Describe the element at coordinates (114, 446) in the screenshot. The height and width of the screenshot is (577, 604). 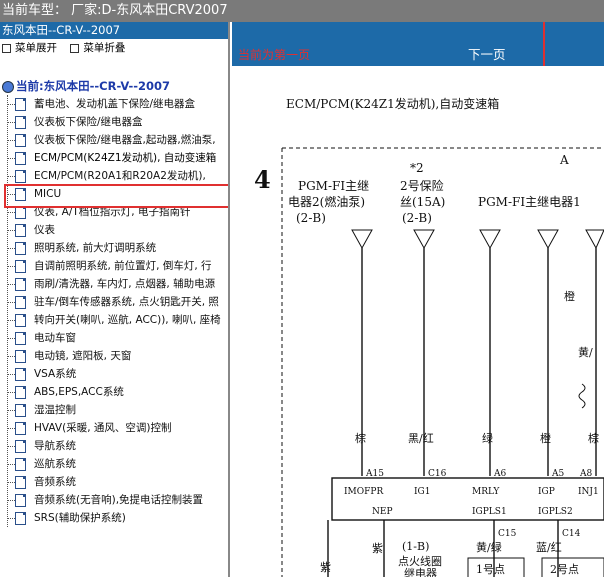
I see `list-item: 导航系统` at that location.